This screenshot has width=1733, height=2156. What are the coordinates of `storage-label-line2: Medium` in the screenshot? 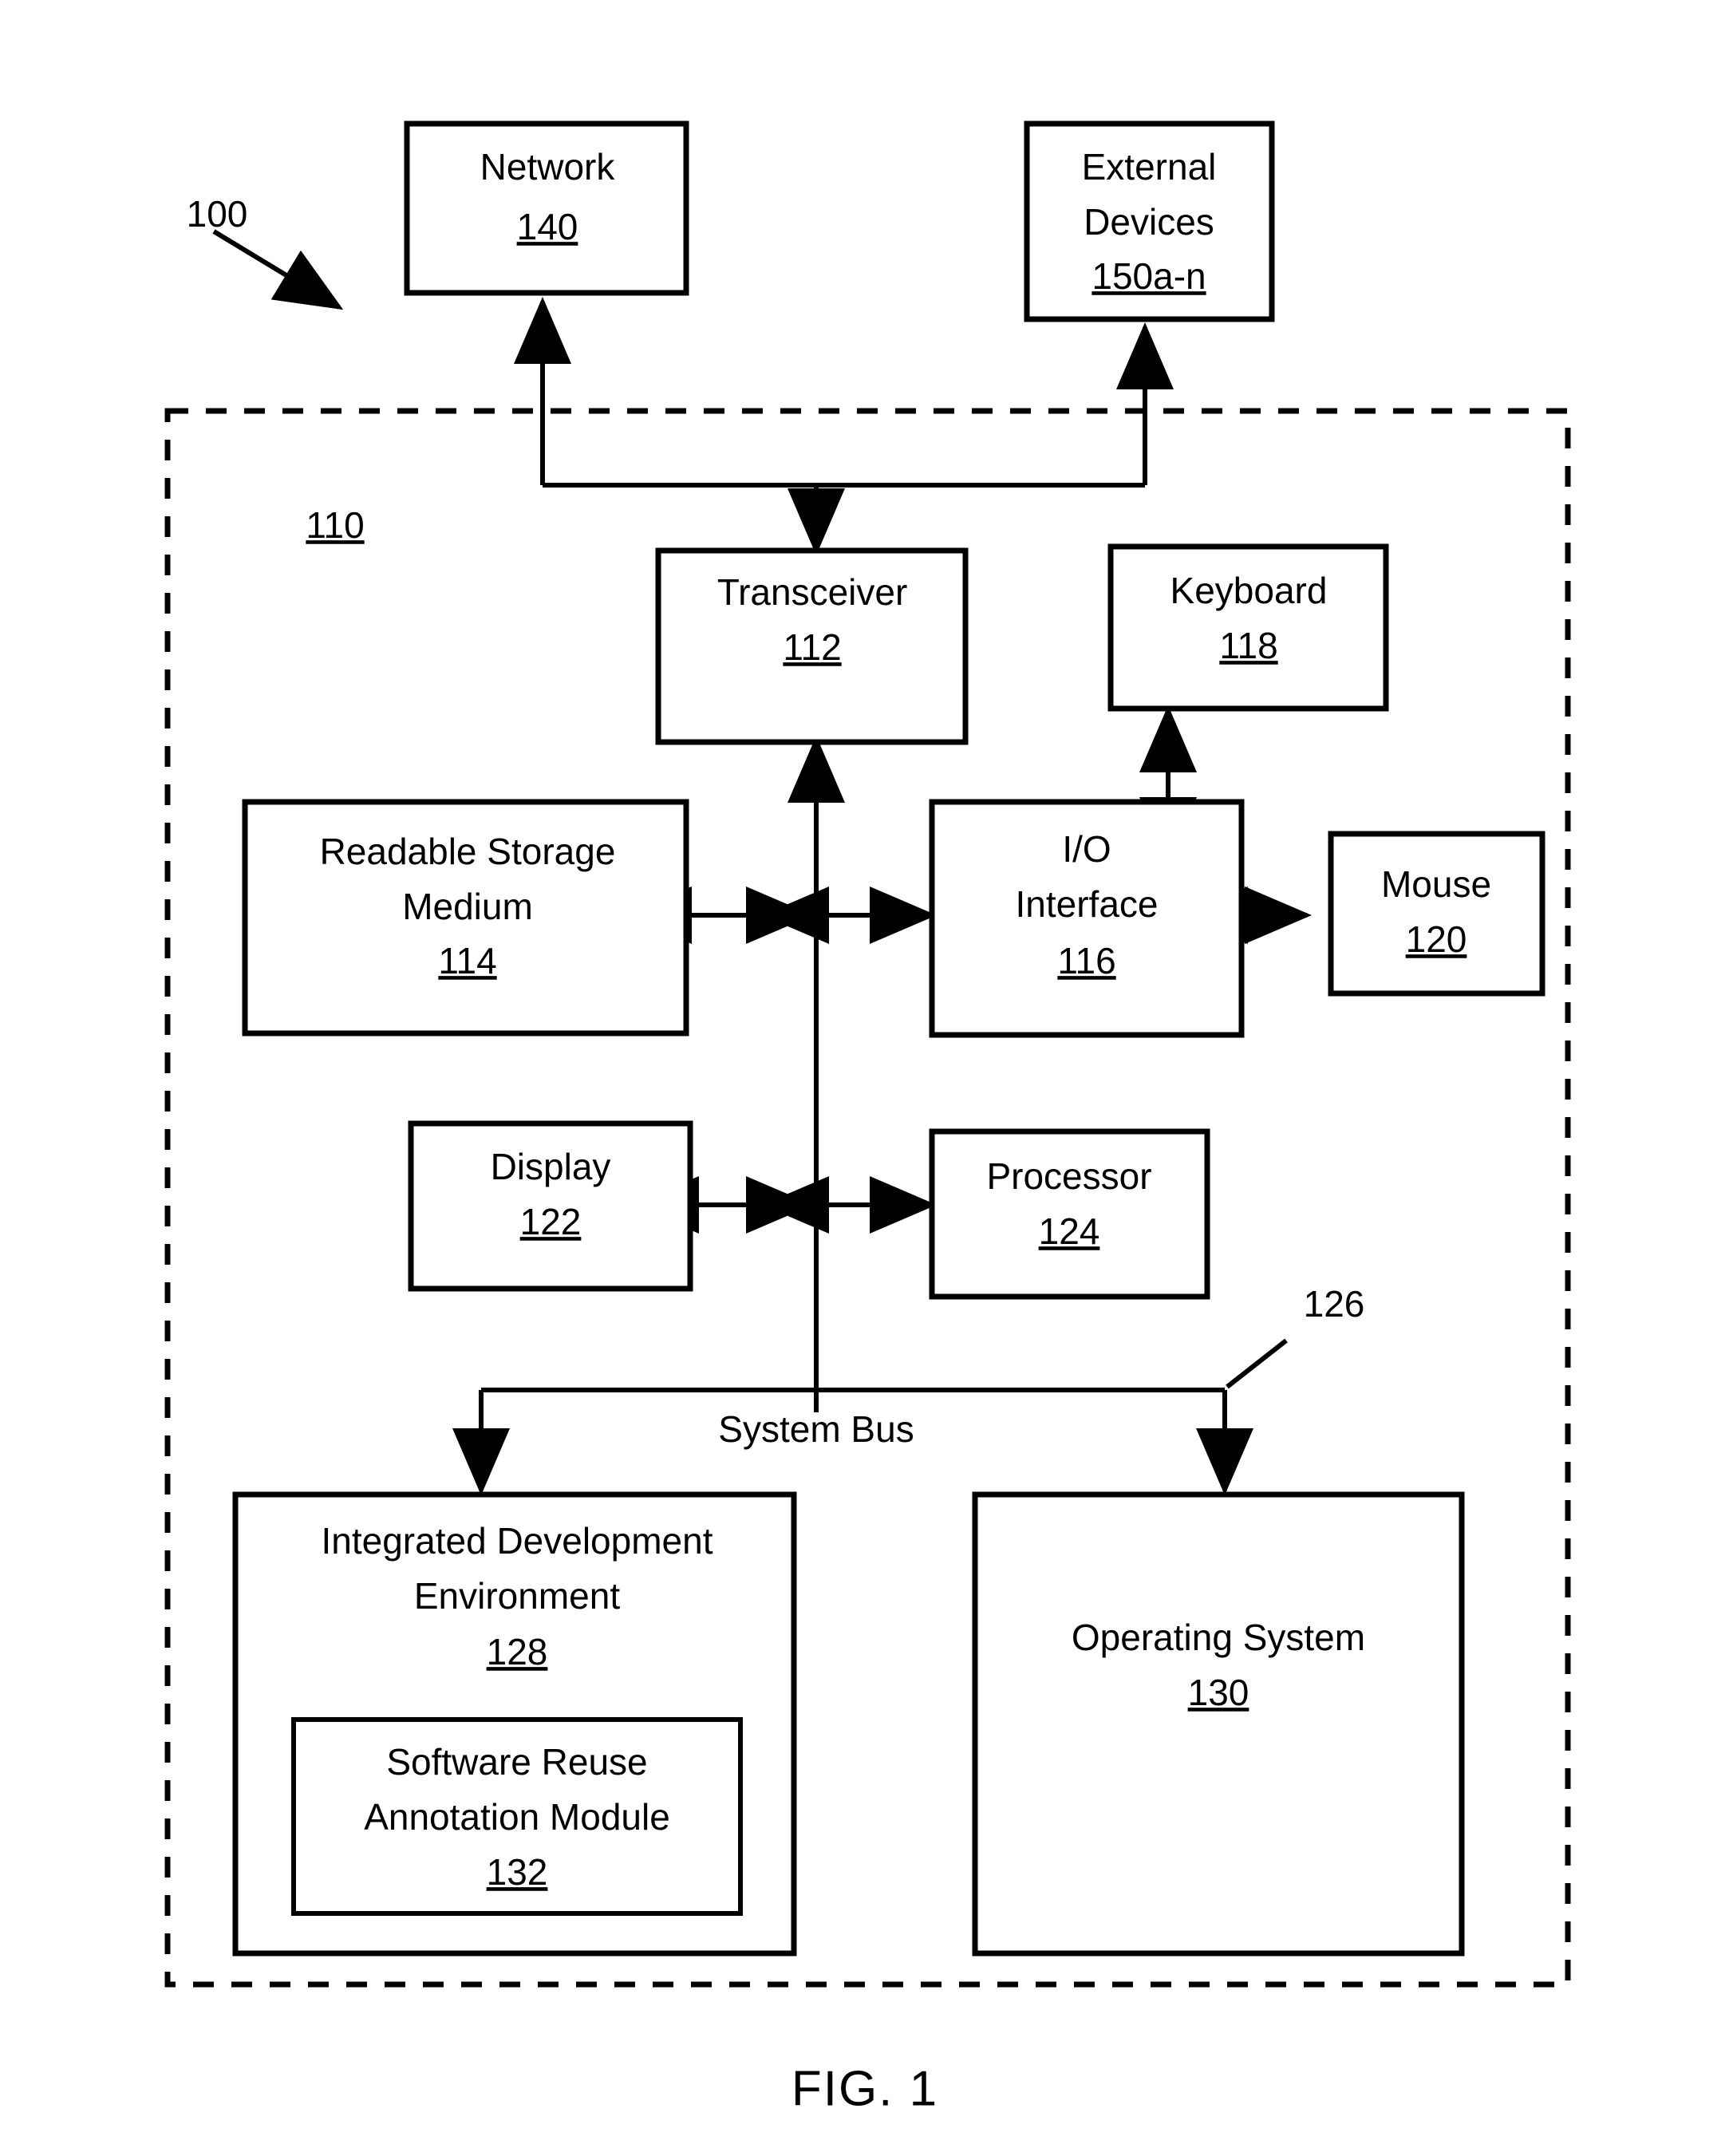 It's located at (467, 906).